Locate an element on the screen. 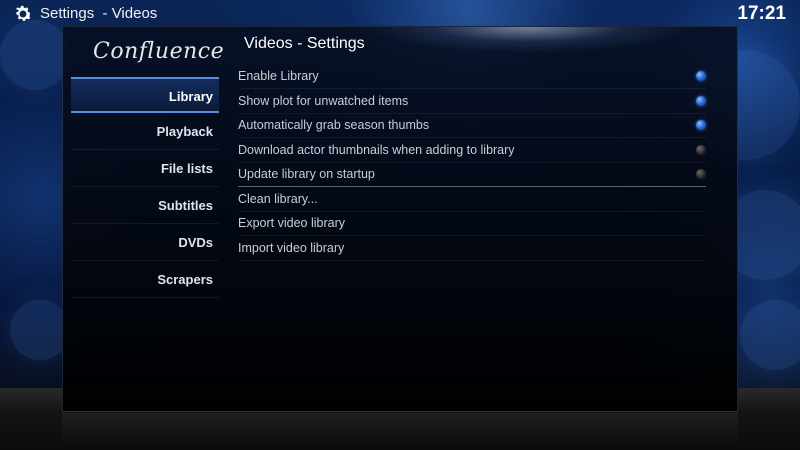  setting-label: Update library on startup is located at coordinates (306, 174).